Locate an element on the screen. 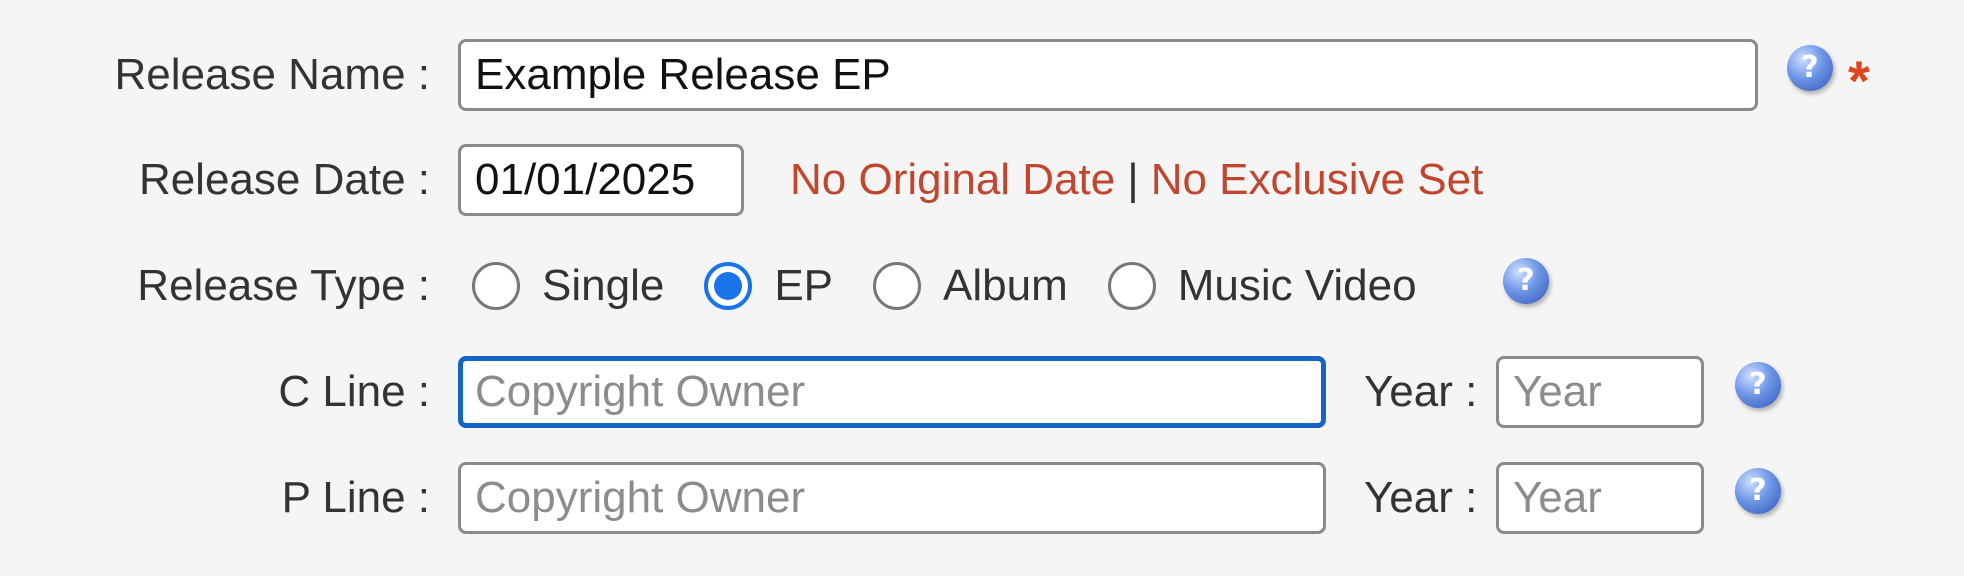 This screenshot has width=1964, height=576. radio-label-single: Single is located at coordinates (603, 285).